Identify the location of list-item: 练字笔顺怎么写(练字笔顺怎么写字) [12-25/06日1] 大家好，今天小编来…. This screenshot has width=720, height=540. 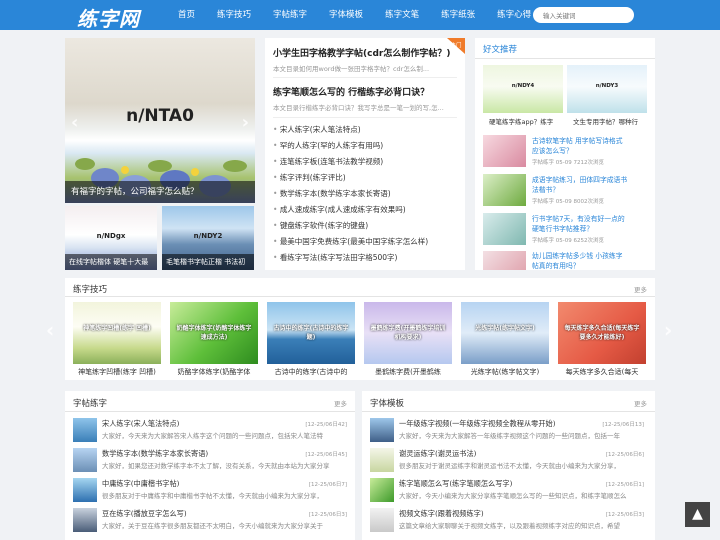
(510, 493).